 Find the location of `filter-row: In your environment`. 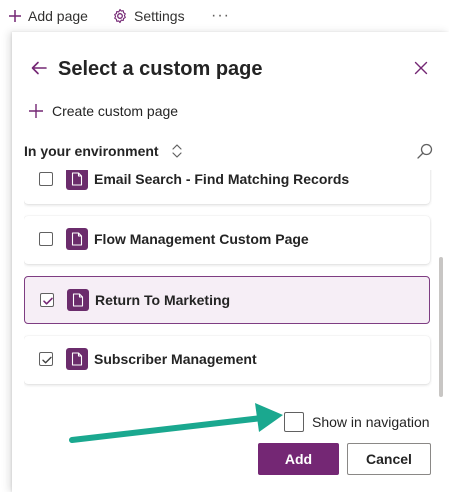

filter-row: In your environment is located at coordinates (229, 151).